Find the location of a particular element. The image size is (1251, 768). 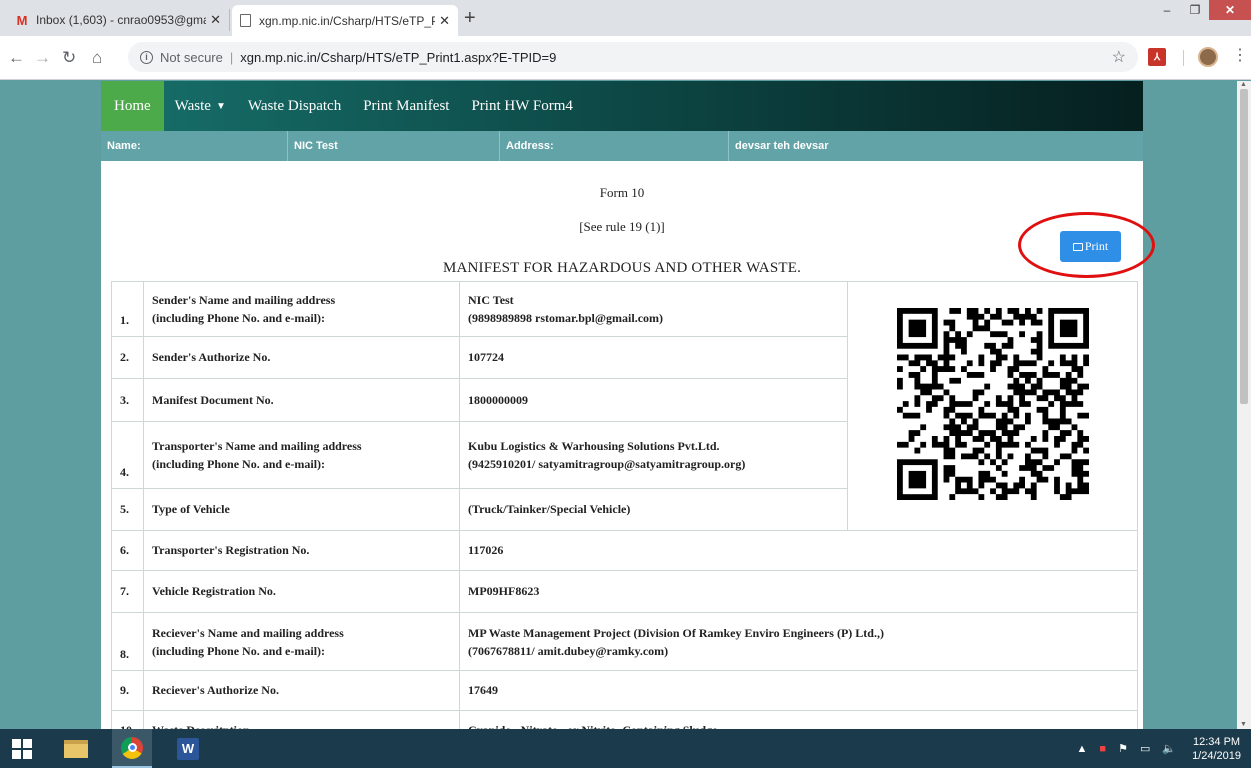

security-status: Not secure is located at coordinates (191, 57).